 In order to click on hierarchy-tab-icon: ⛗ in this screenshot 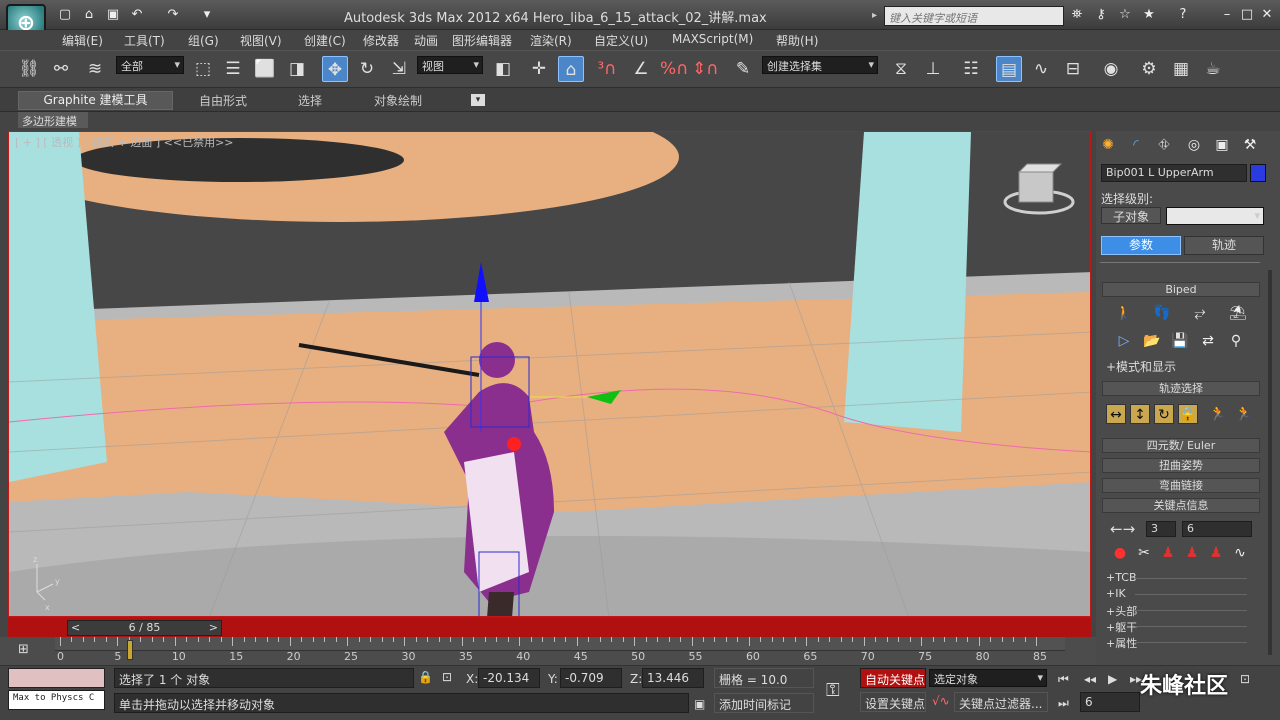, I will do `click(1164, 145)`.